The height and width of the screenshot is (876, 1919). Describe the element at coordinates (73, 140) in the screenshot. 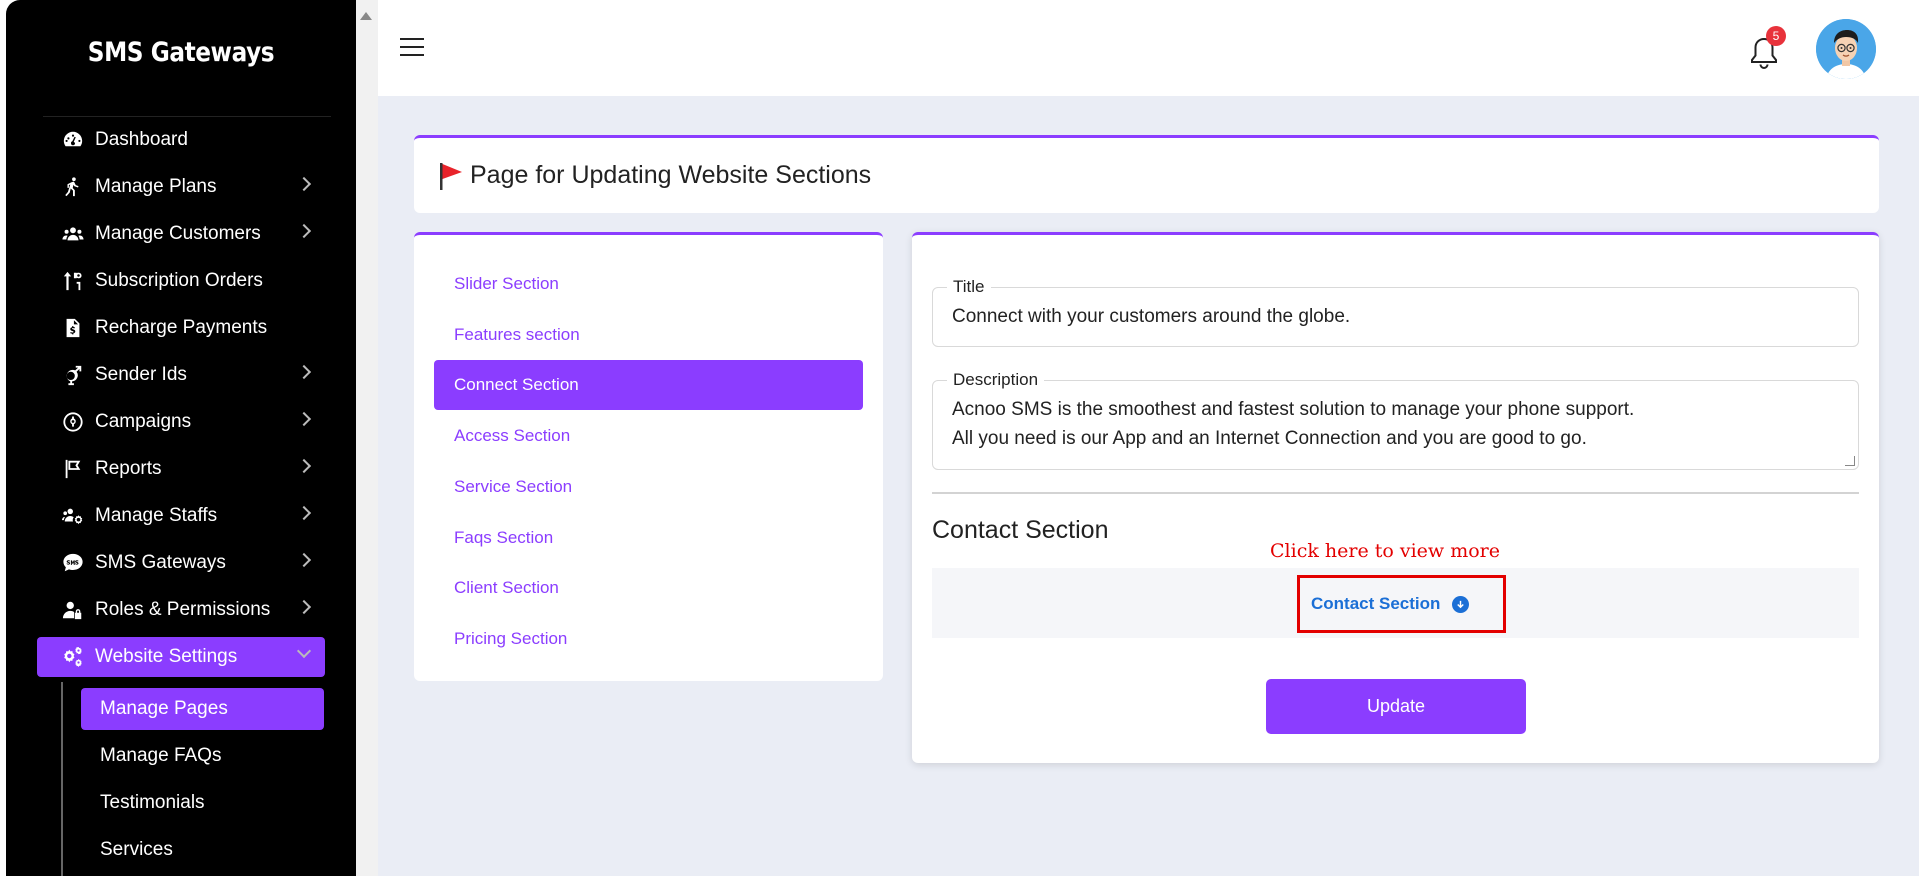

I see `gauge-icon` at that location.